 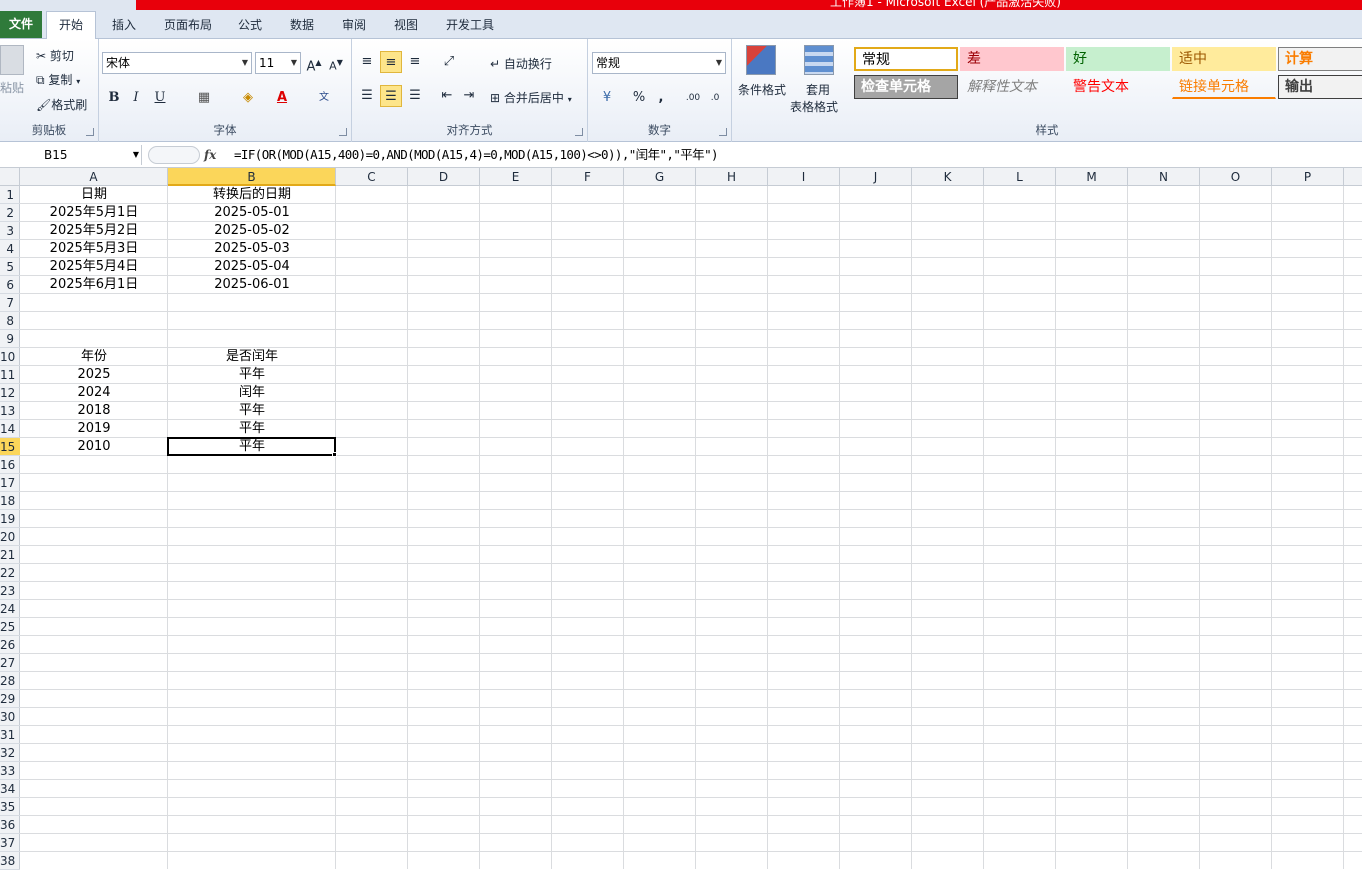 What do you see at coordinates (252, 231) in the screenshot?
I see `cell-B3: 2025-05-02` at bounding box center [252, 231].